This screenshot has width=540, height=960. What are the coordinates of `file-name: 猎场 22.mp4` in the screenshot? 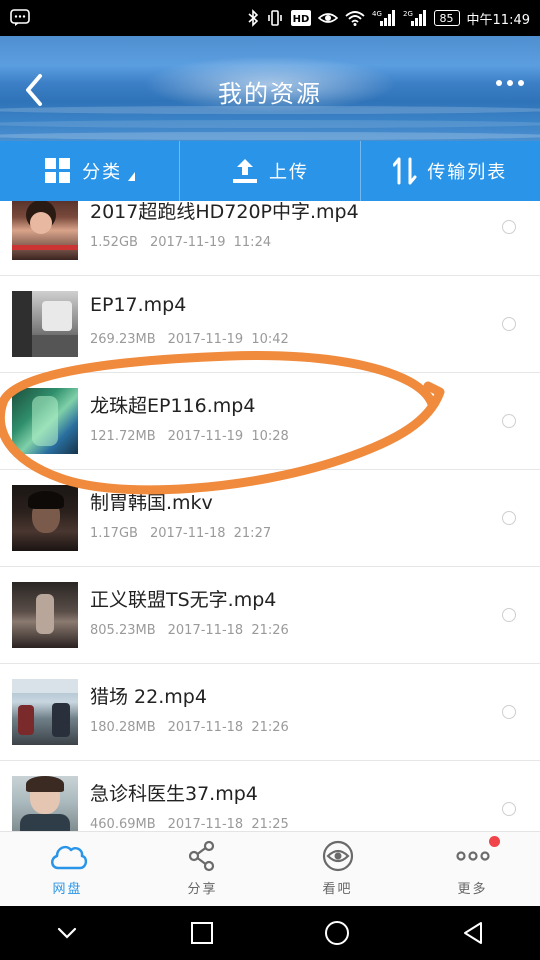 It's located at (148, 697).